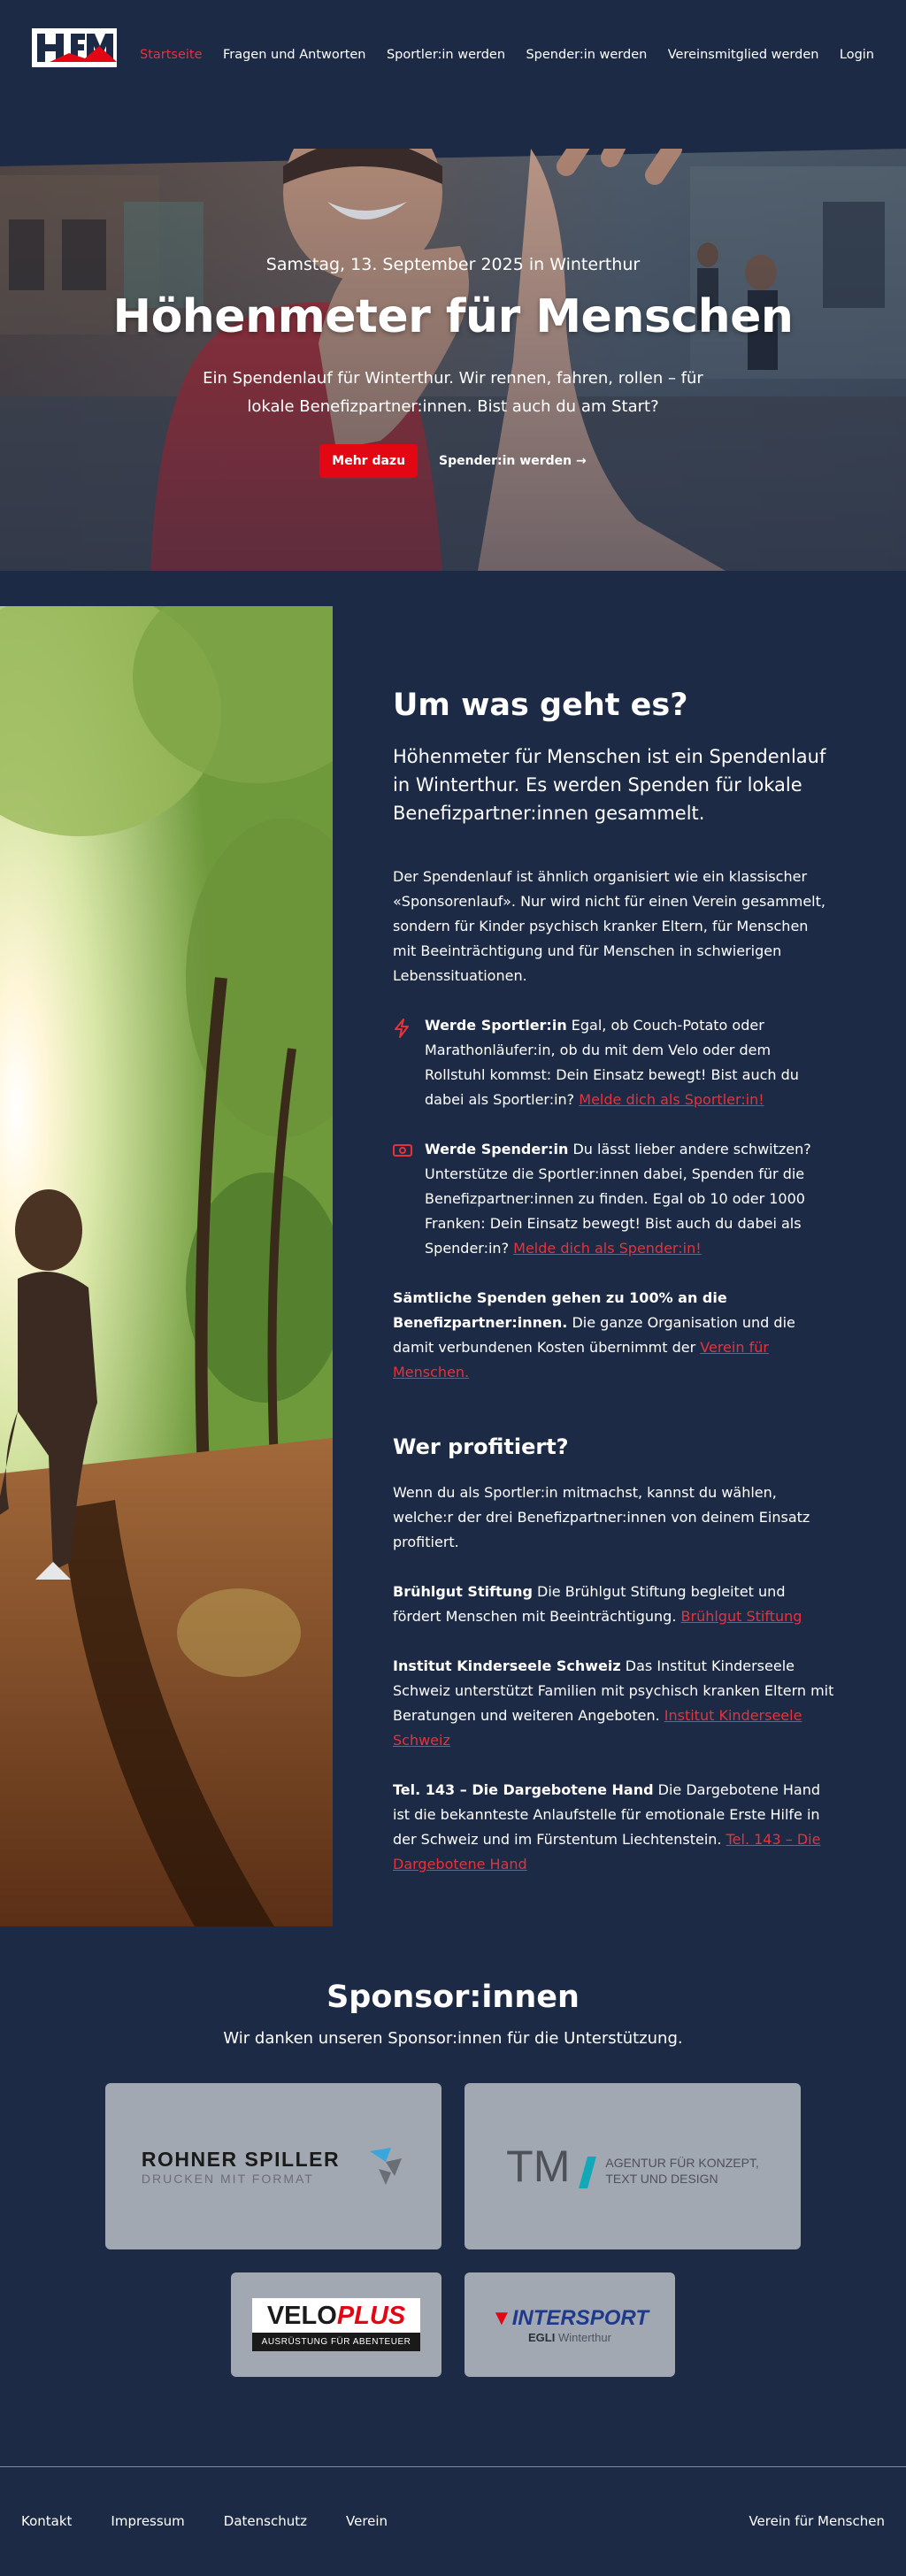 This screenshot has height=2576, width=906. I want to click on footer-impressum: Impressum, so click(147, 2521).